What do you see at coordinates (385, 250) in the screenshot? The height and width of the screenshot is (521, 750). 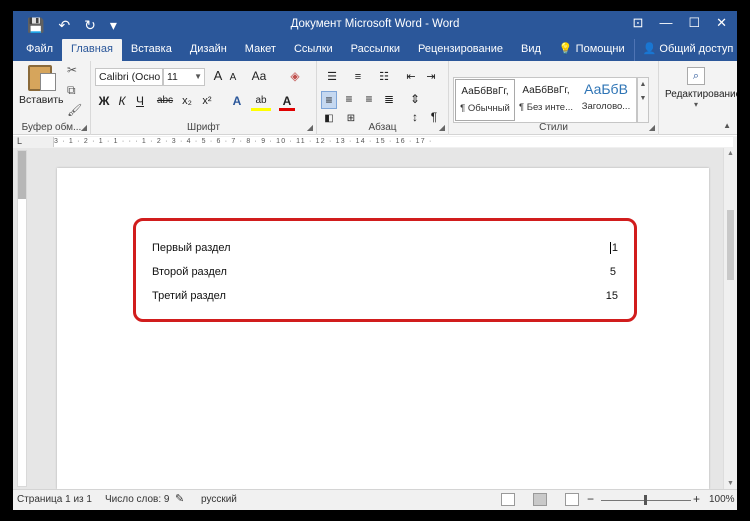 I see `toc-entry: Первый раздел 1` at bounding box center [385, 250].